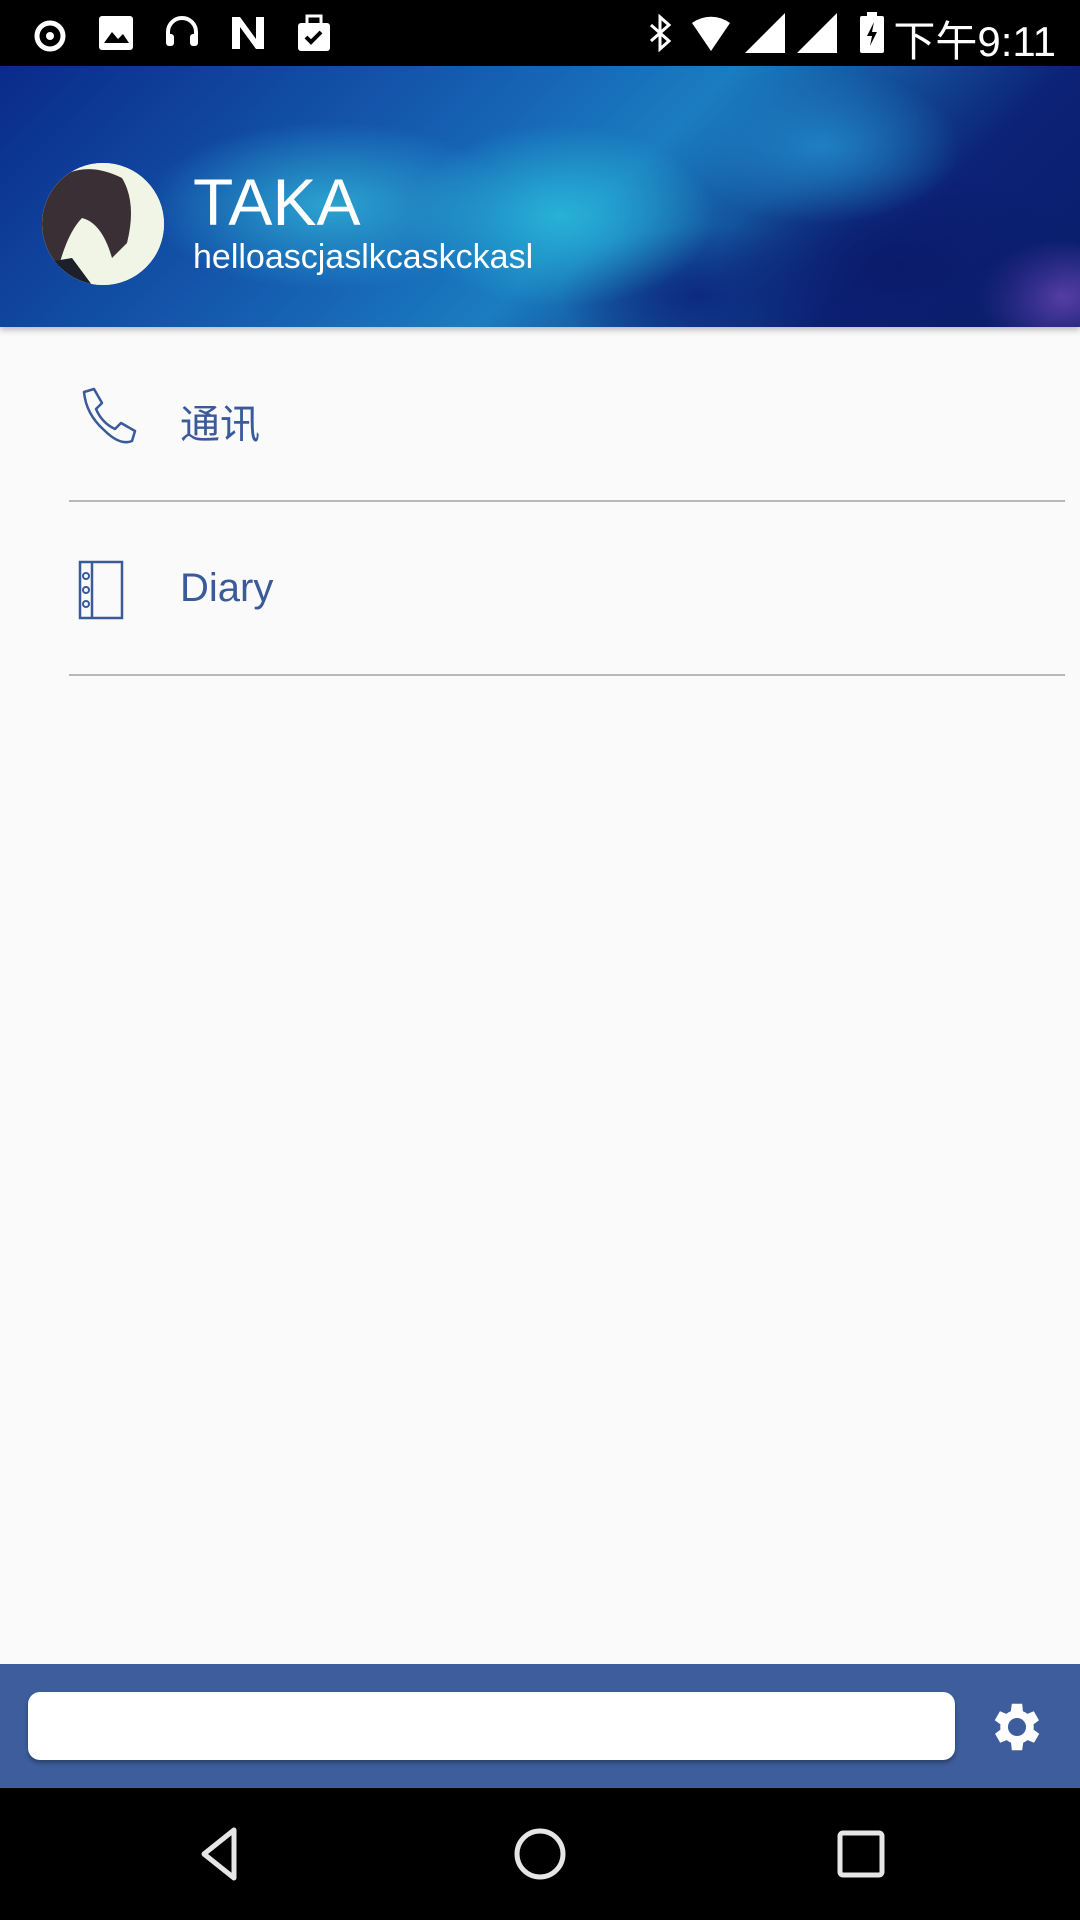  I want to click on battery-charging-icon, so click(872, 32).